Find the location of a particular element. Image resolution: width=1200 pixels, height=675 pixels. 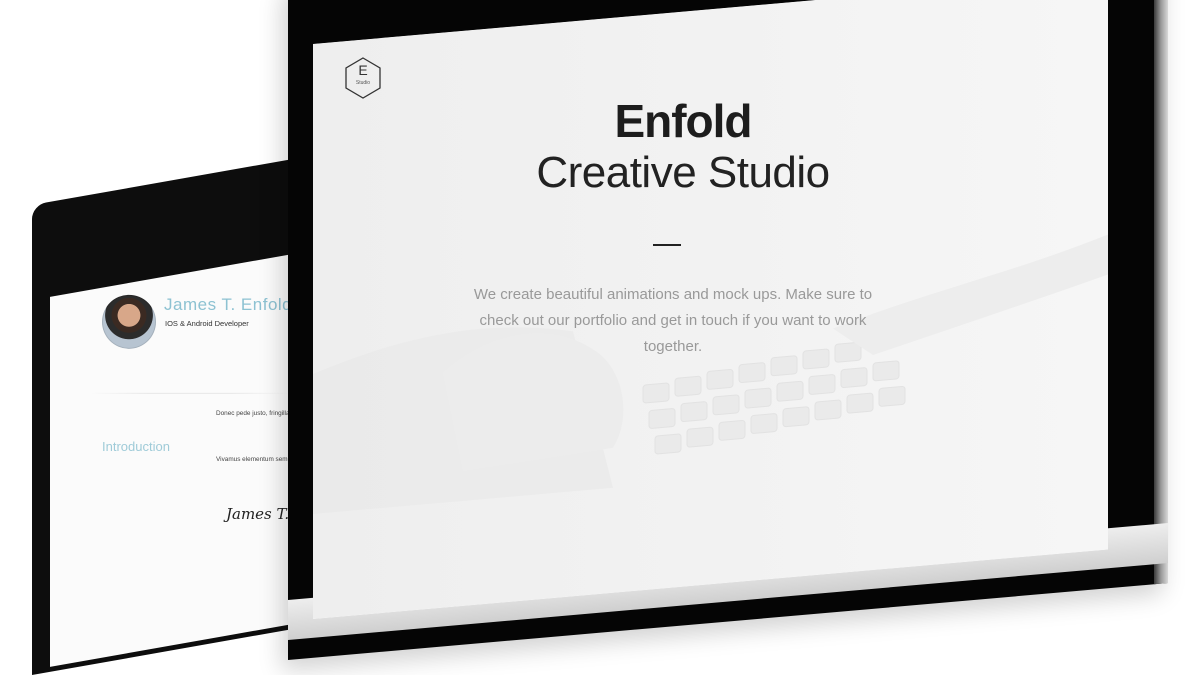

hero-divider is located at coordinates (667, 245).